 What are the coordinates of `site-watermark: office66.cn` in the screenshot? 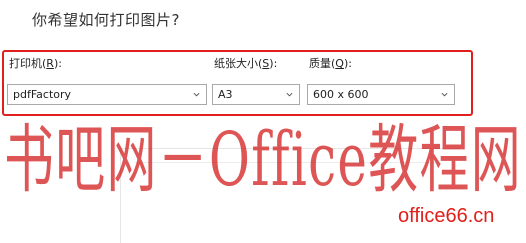 It's located at (446, 216).